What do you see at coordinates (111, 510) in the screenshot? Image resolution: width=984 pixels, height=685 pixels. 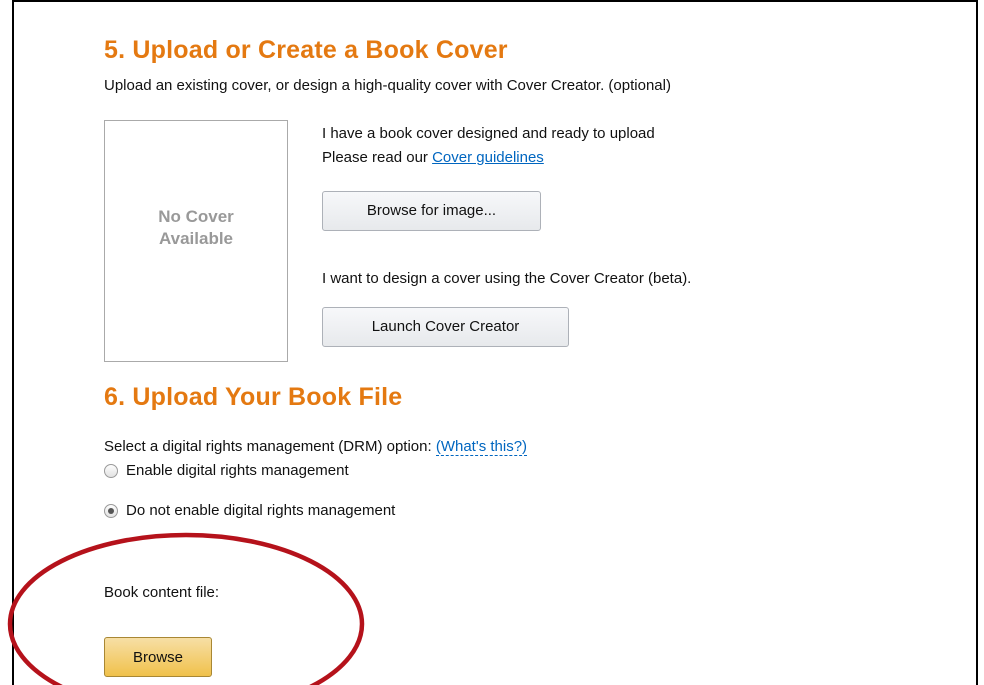 I see `drm-disable-radio` at bounding box center [111, 510].